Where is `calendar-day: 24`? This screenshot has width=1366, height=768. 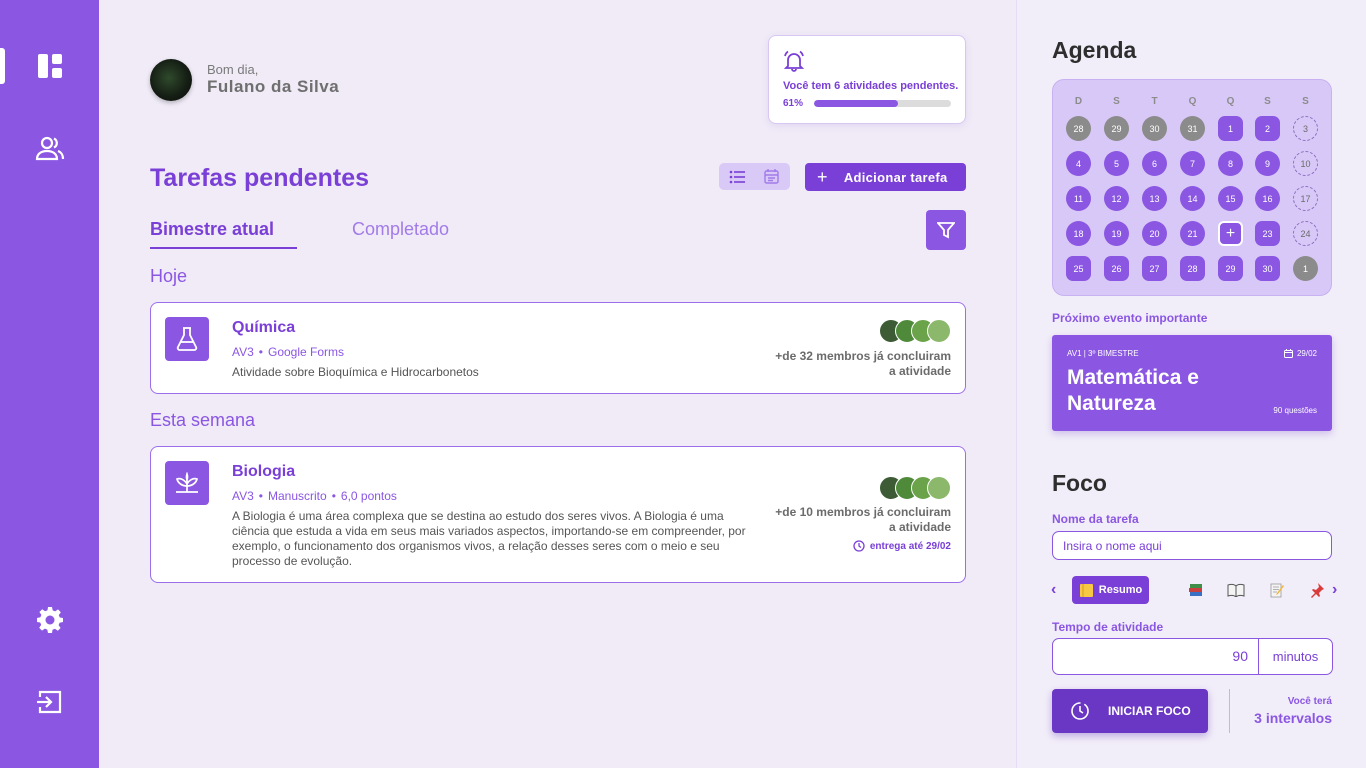
calendar-day: 24 is located at coordinates (1305, 233).